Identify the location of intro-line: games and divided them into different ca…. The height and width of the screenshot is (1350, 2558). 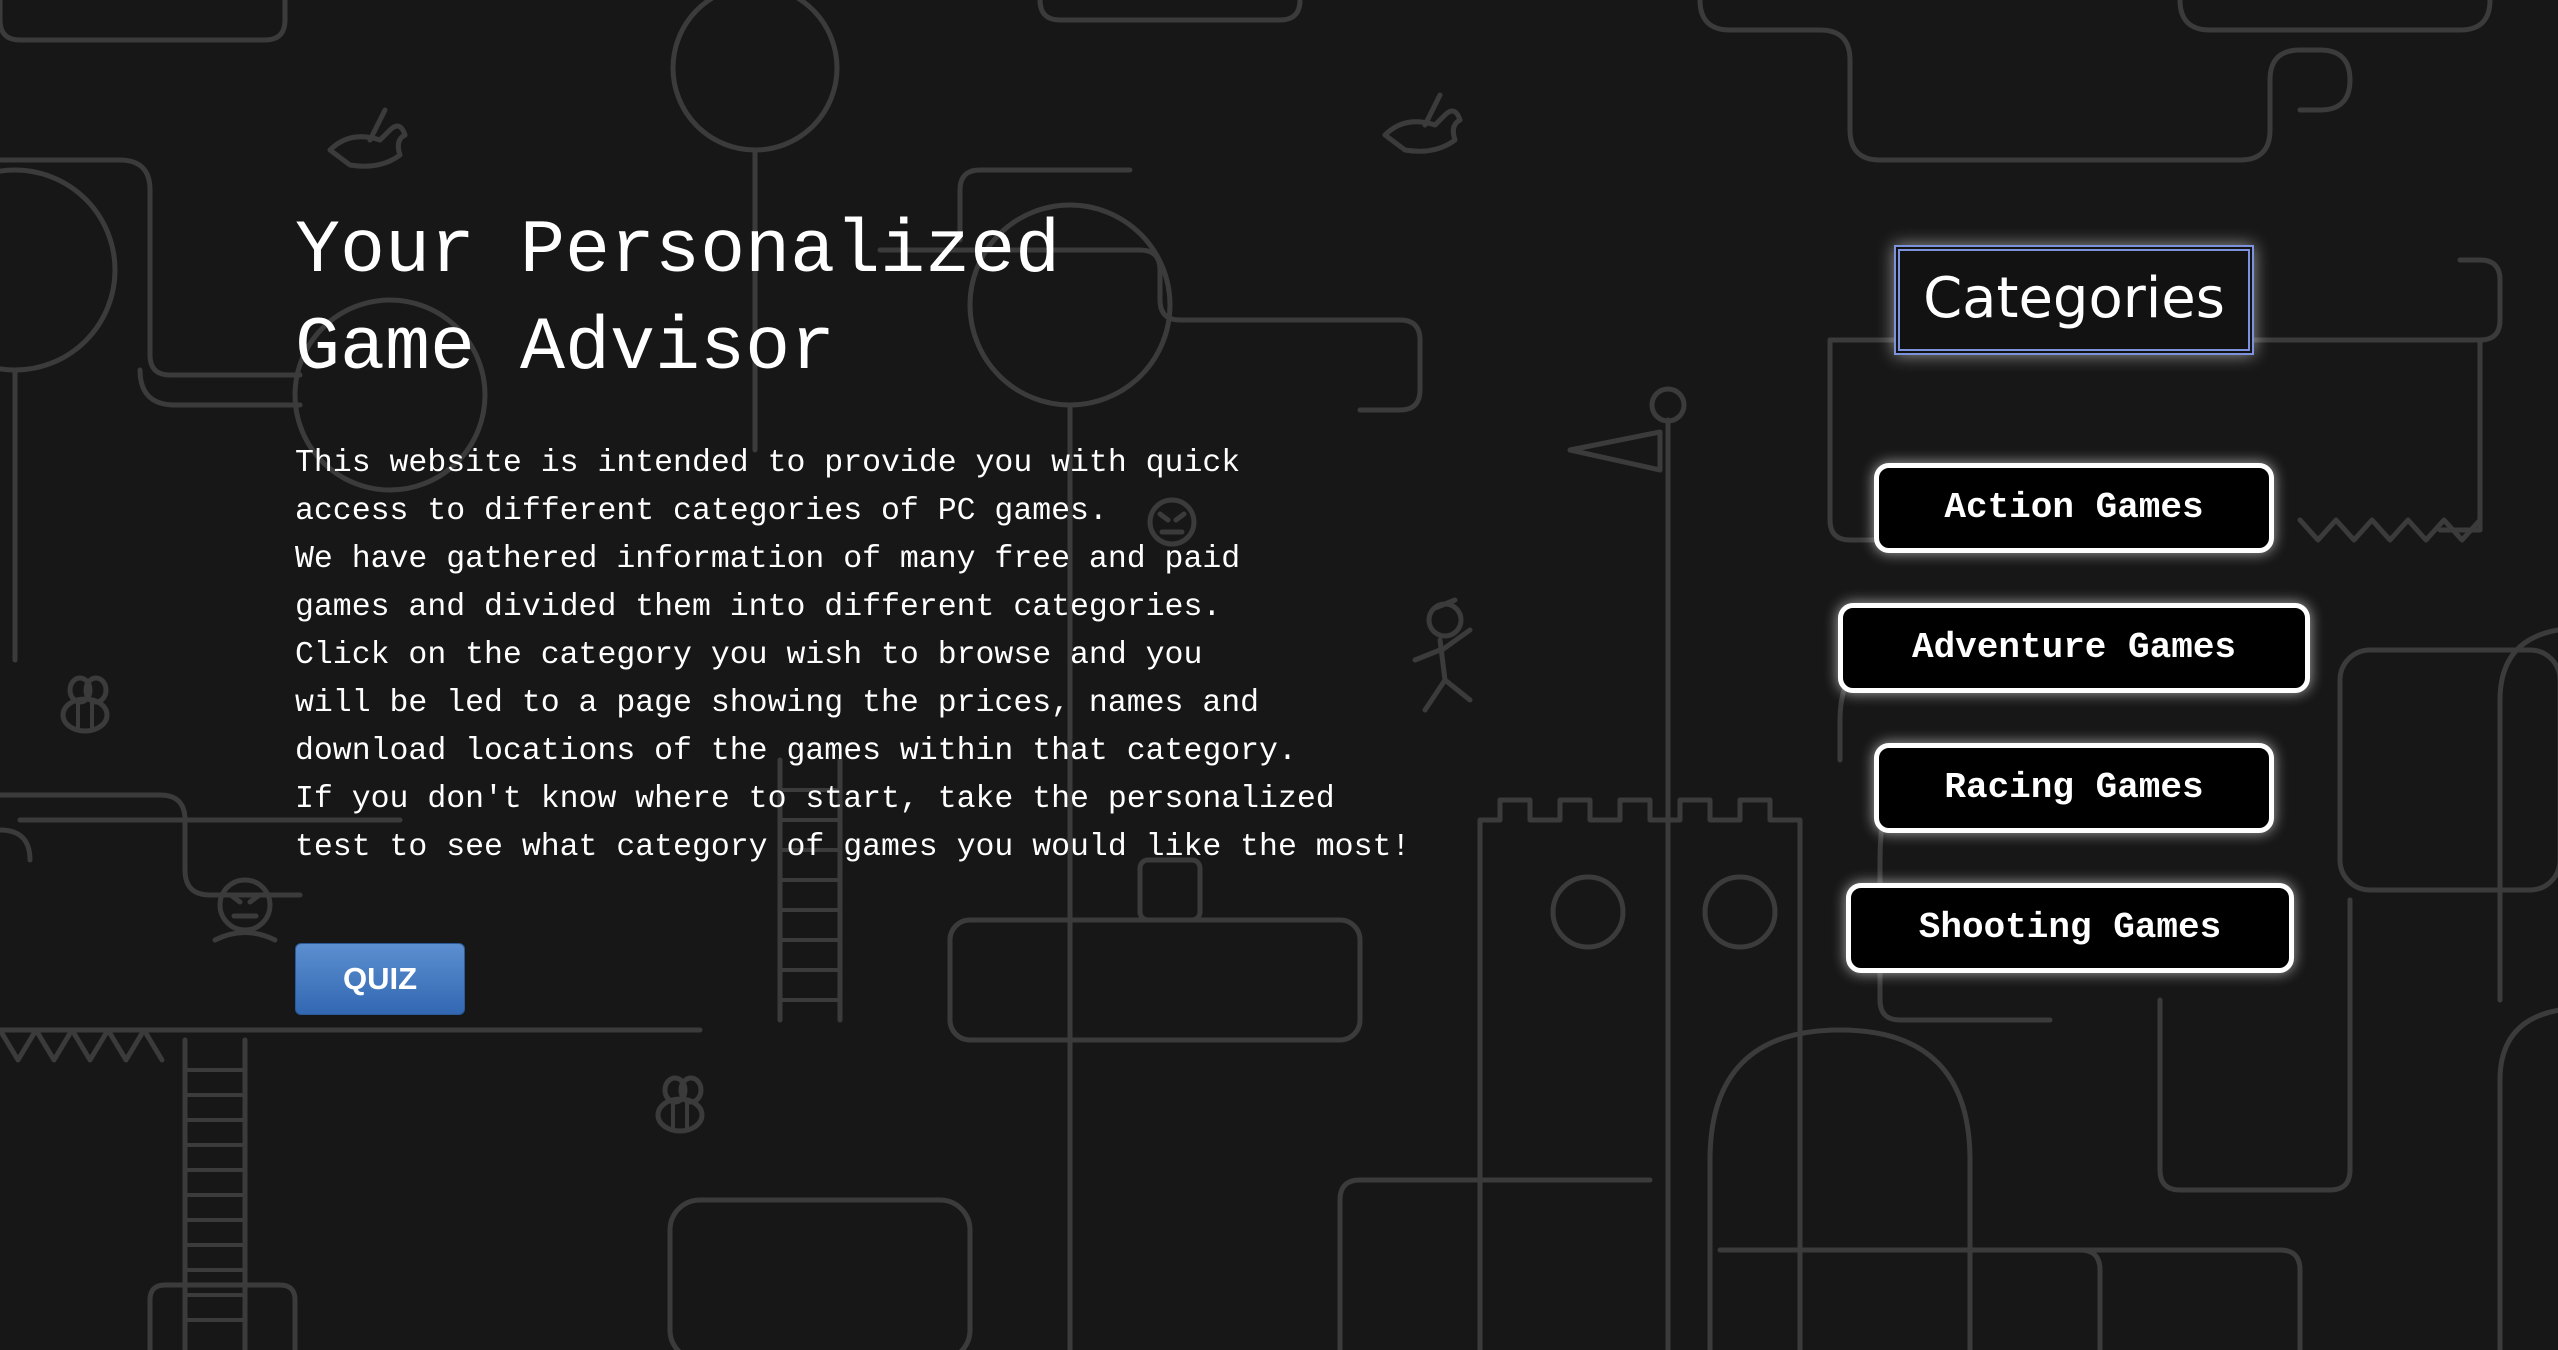
(758, 607).